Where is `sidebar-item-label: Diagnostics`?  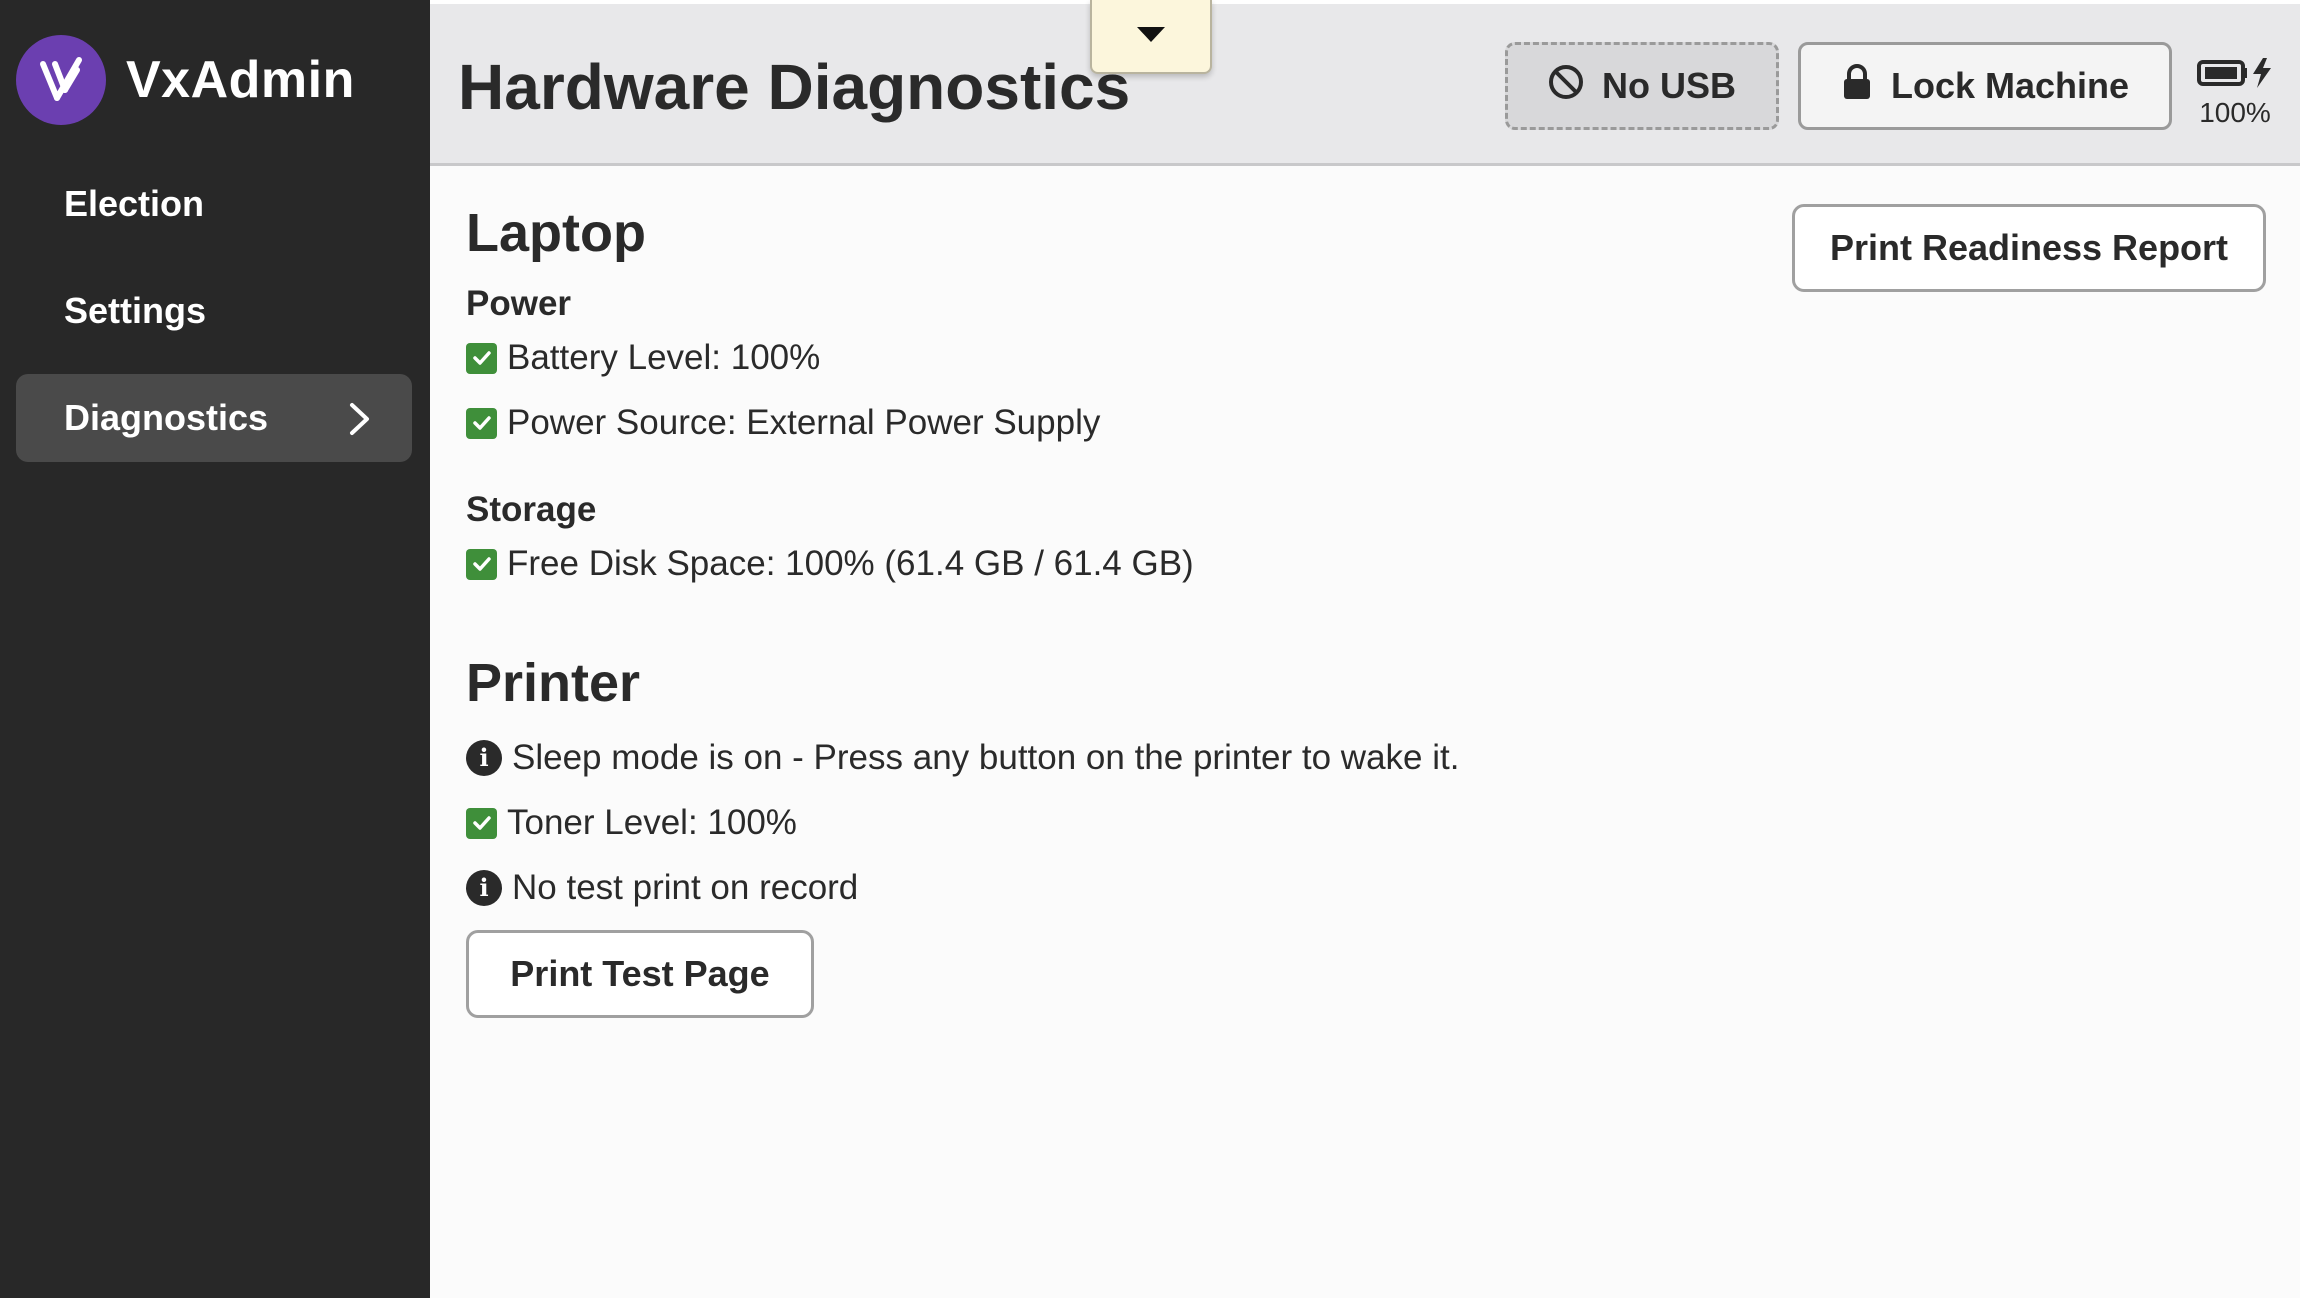 sidebar-item-label: Diagnostics is located at coordinates (166, 417).